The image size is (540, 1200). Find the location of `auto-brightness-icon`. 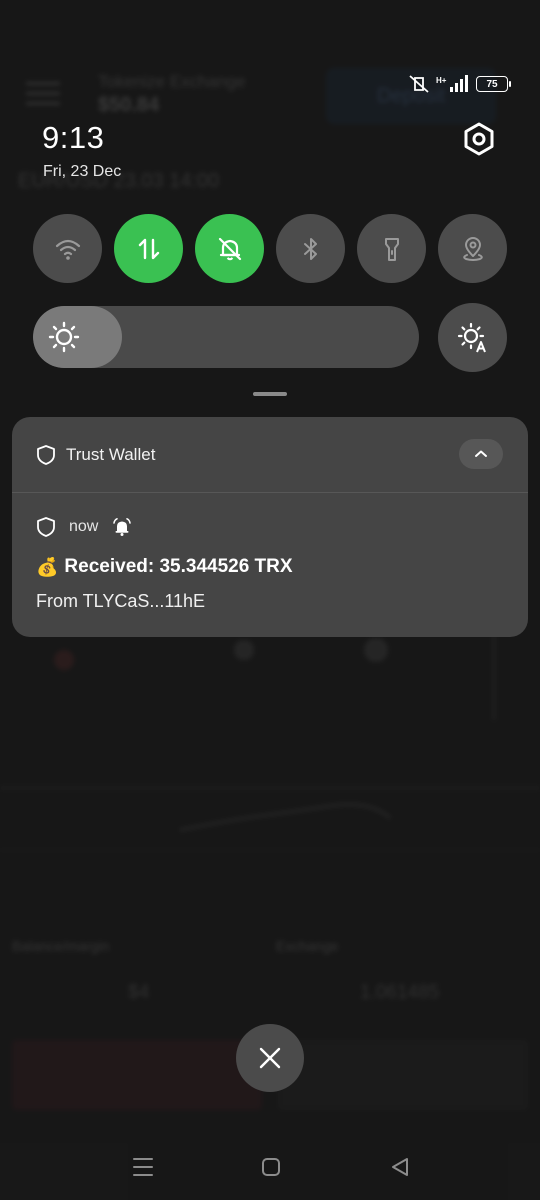

auto-brightness-icon is located at coordinates (471, 337).